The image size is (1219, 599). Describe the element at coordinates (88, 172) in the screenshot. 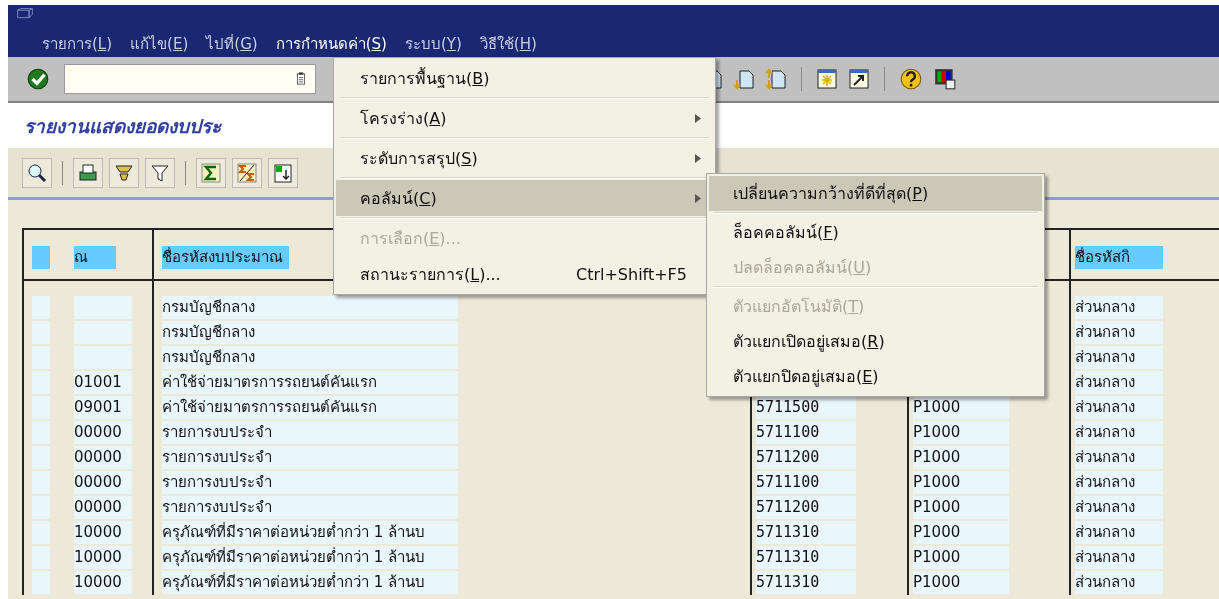

I see `print-icon` at that location.